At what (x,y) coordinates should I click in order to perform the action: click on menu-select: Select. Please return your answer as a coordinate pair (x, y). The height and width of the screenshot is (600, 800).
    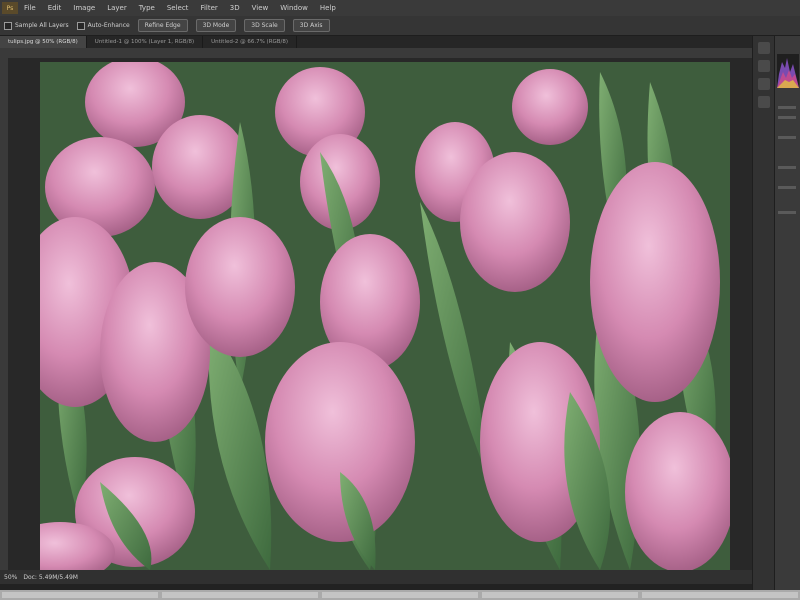
    Looking at the image, I should click on (178, 8).